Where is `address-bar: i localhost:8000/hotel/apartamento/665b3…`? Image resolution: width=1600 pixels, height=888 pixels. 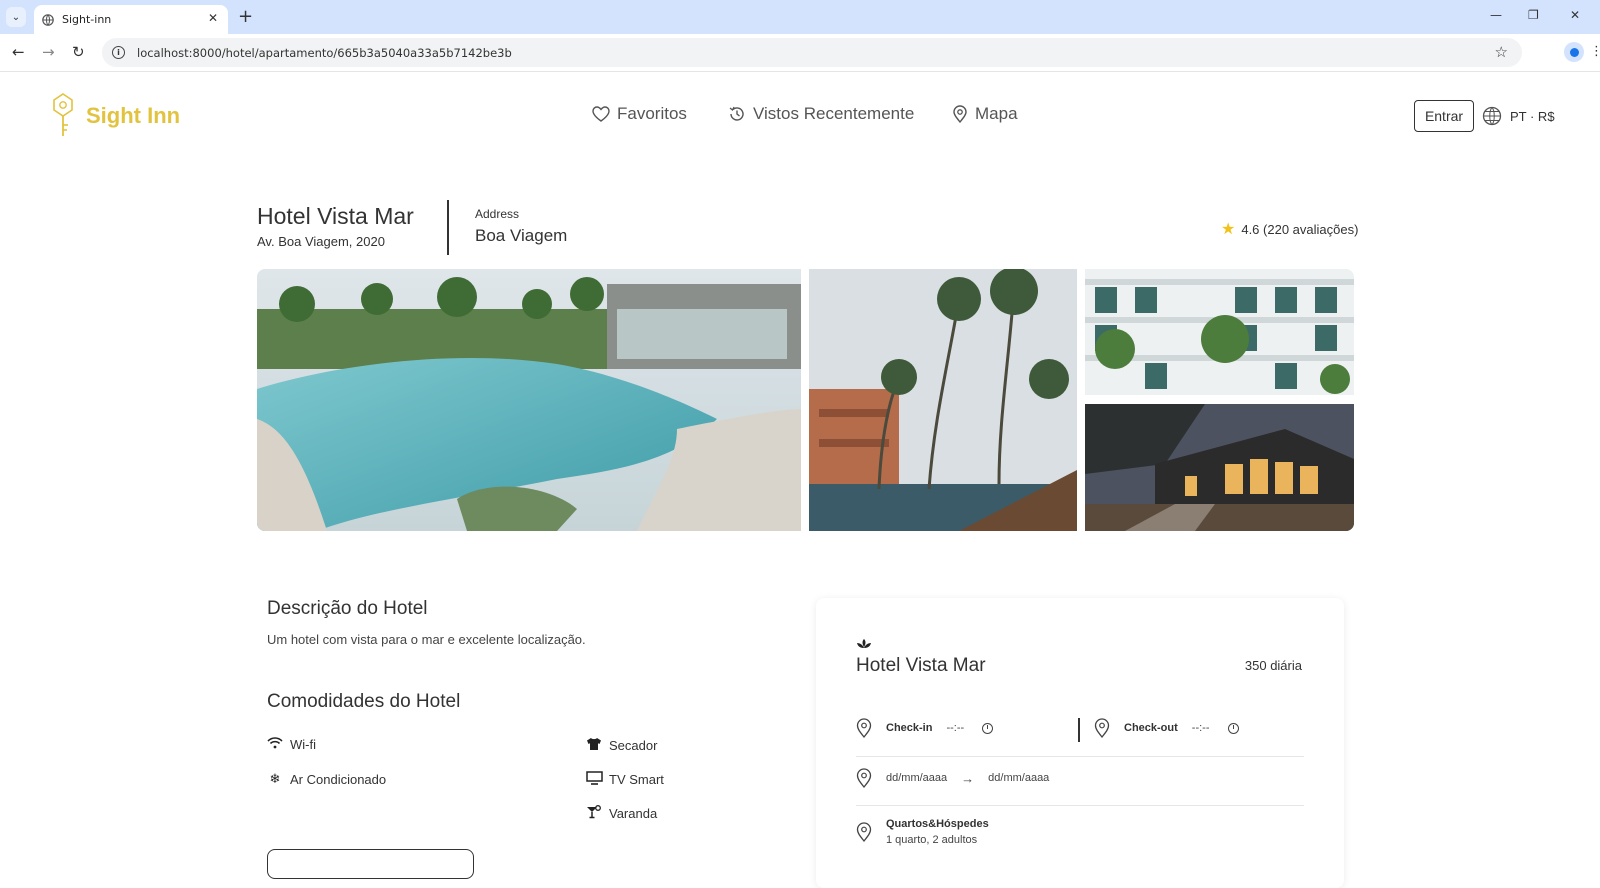
address-bar: i localhost:8000/hotel/apartamento/665b3… is located at coordinates (812, 52).